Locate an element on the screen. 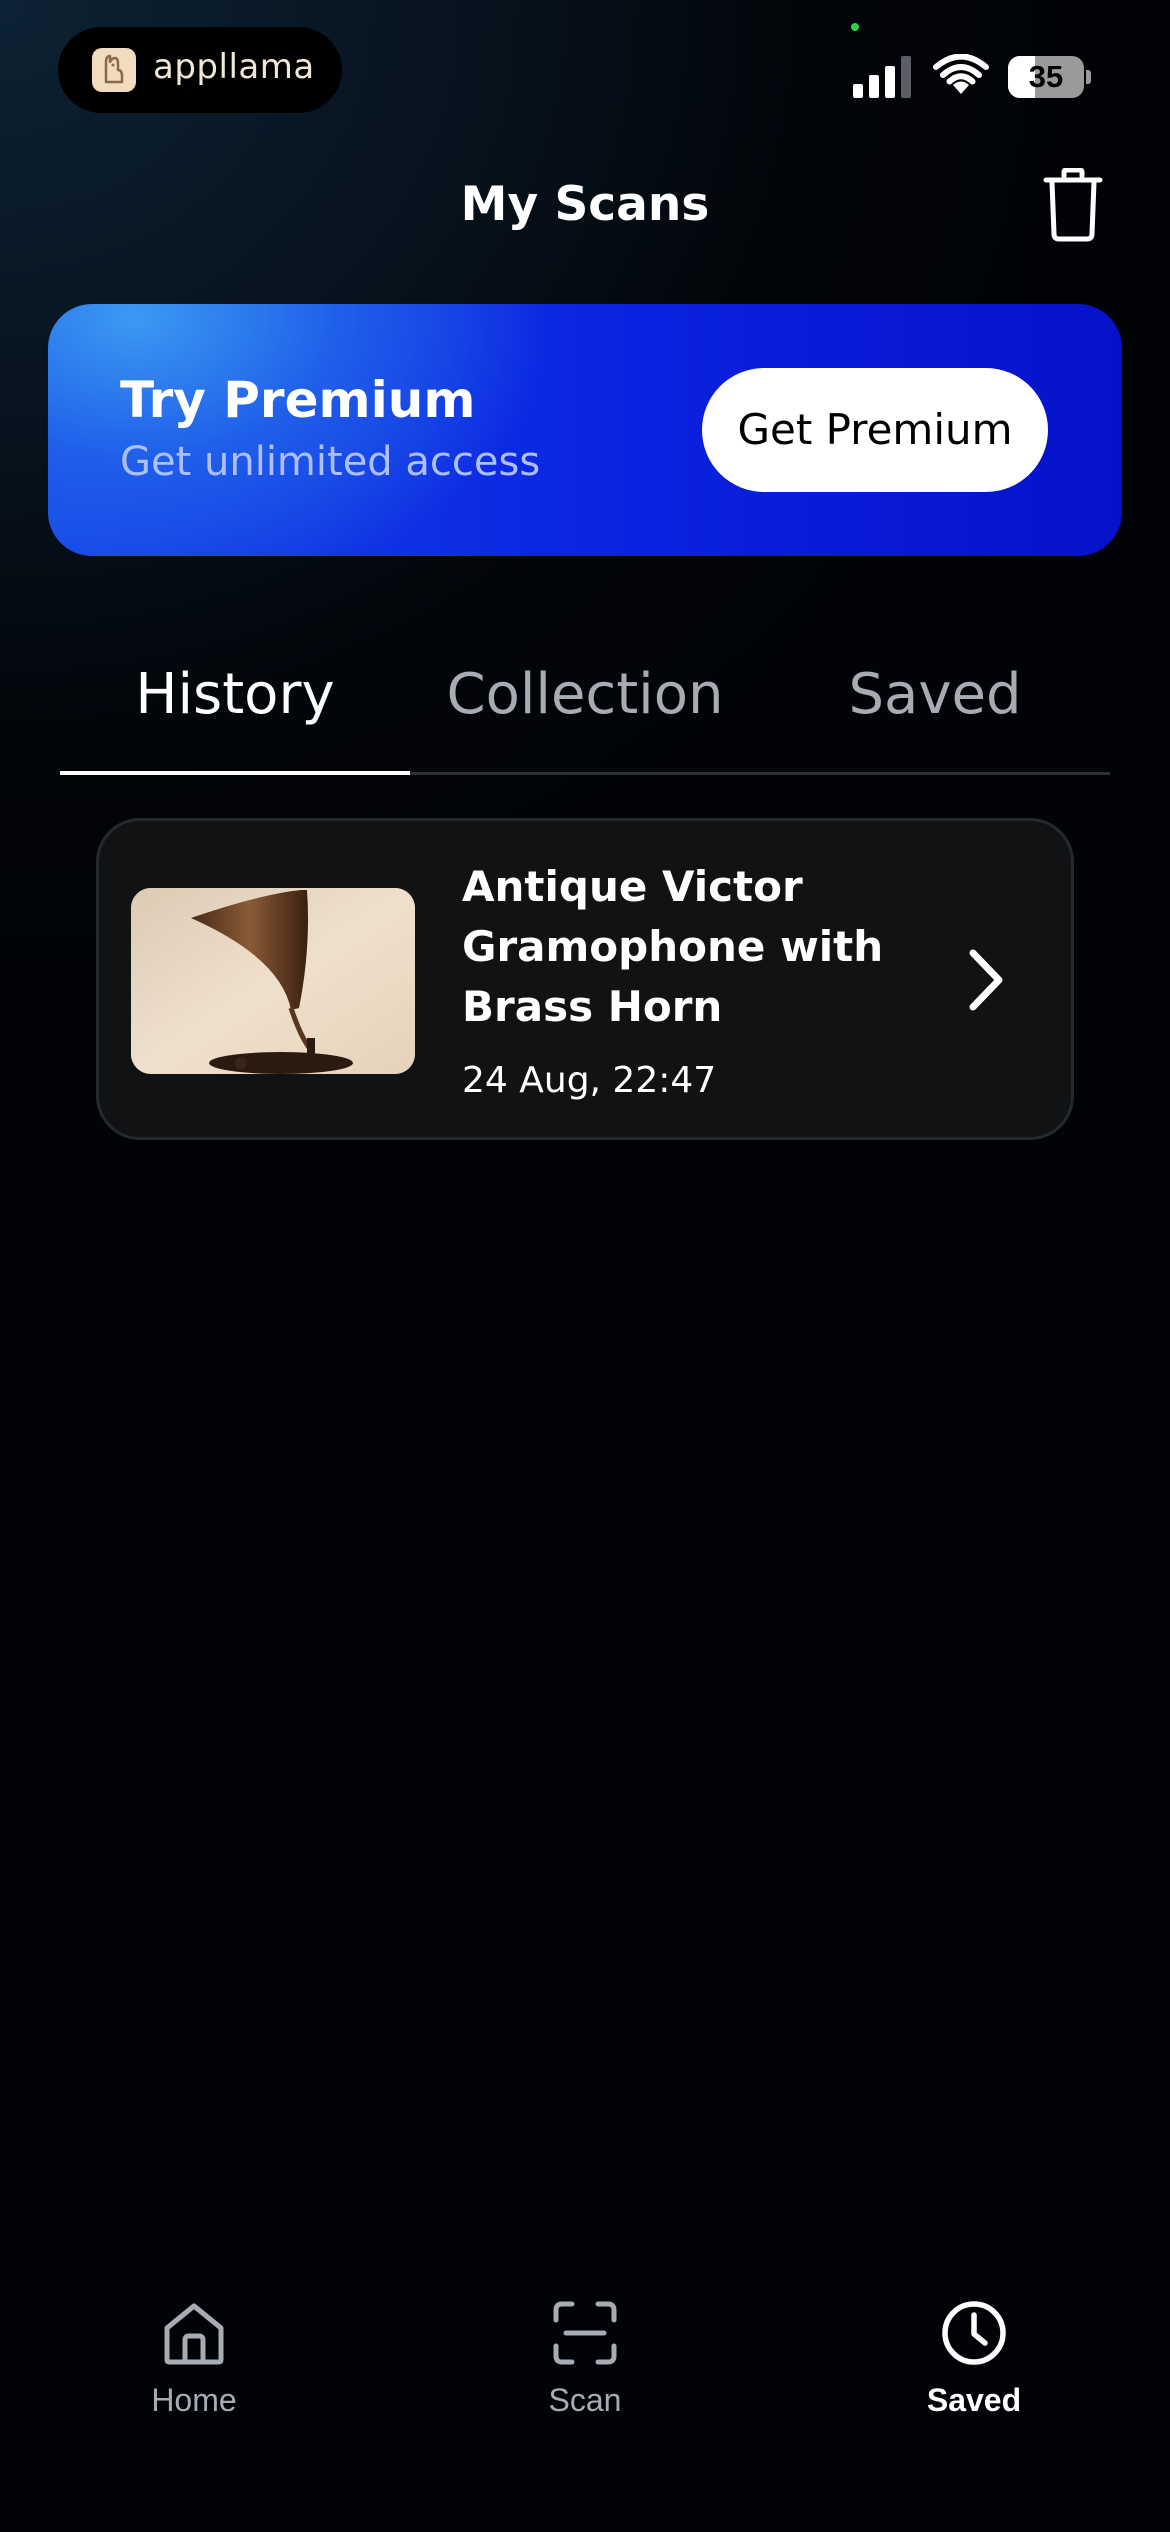  tab-saved: Saved is located at coordinates (935, 695).